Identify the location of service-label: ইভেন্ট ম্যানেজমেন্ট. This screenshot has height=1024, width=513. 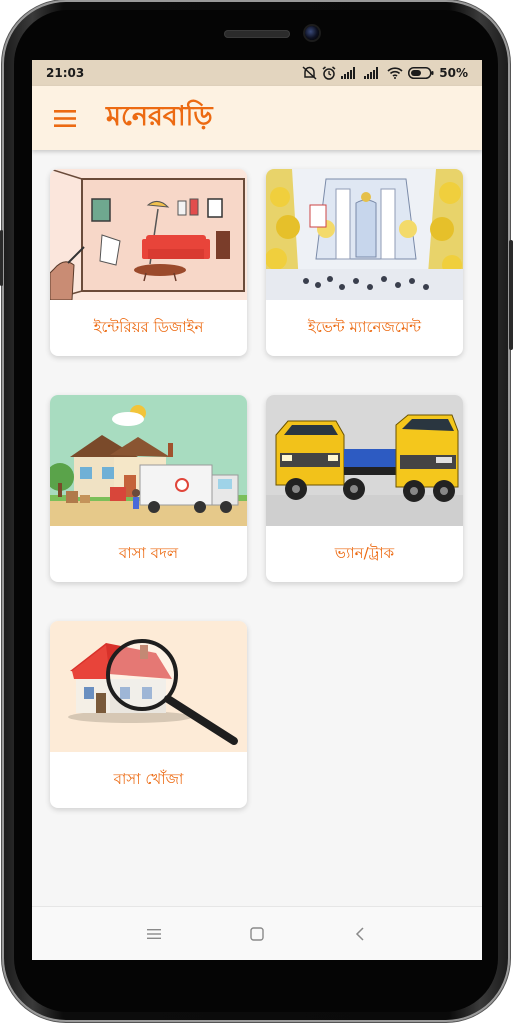
(364, 326).